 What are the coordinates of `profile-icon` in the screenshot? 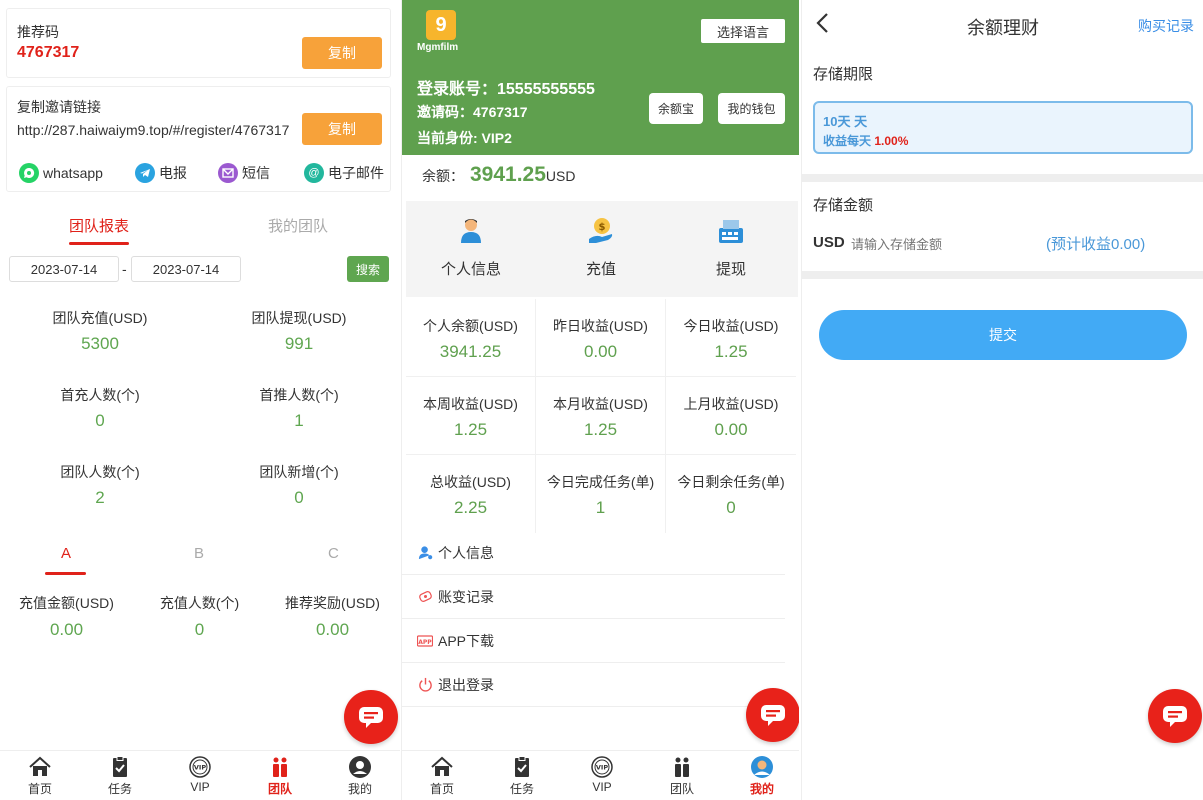 It's located at (762, 767).